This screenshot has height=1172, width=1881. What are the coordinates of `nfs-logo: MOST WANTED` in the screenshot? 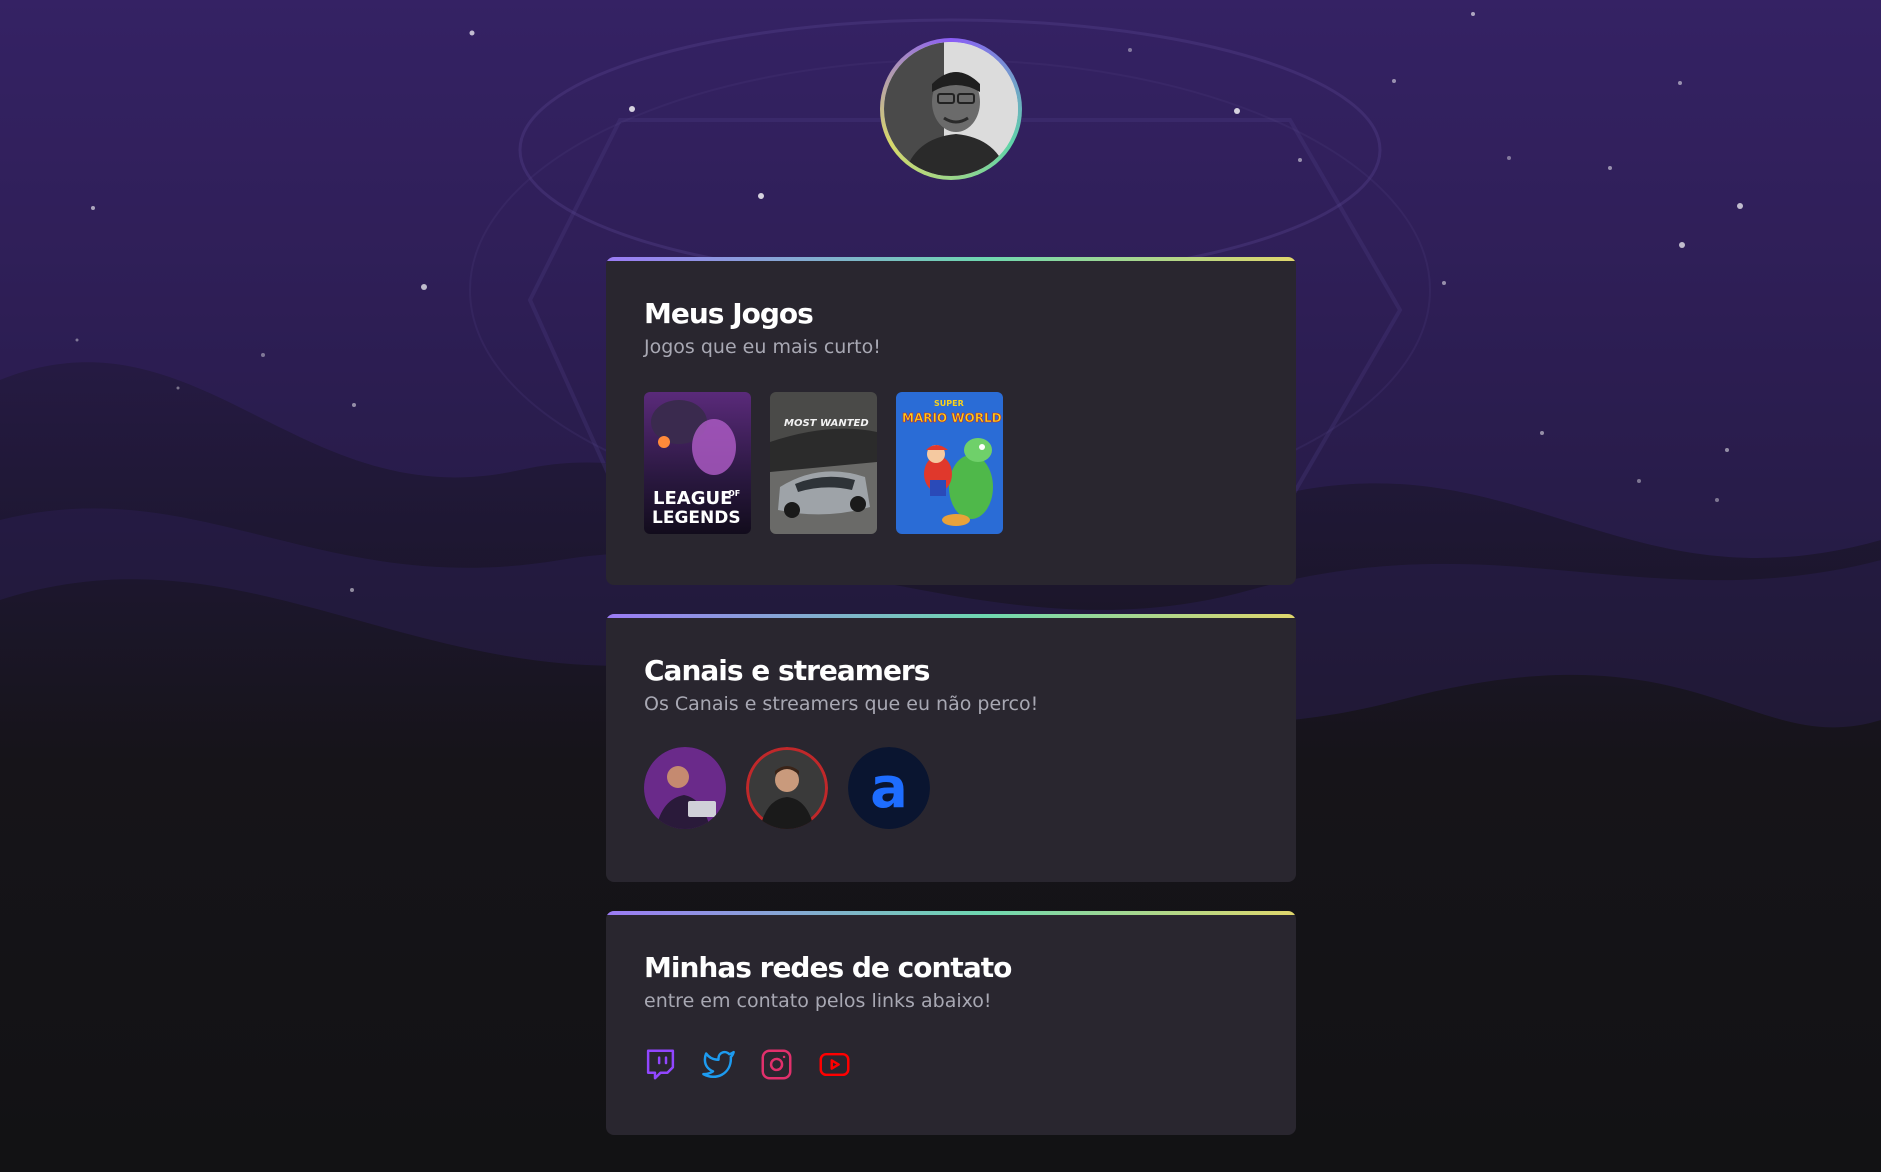 It's located at (826, 423).